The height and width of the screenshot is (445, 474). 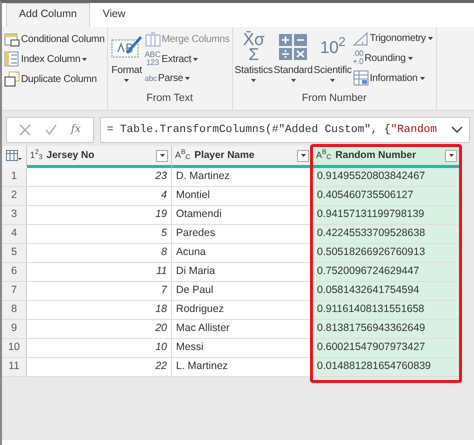 What do you see at coordinates (14, 234) in the screenshot?
I see `row-number: 4` at bounding box center [14, 234].